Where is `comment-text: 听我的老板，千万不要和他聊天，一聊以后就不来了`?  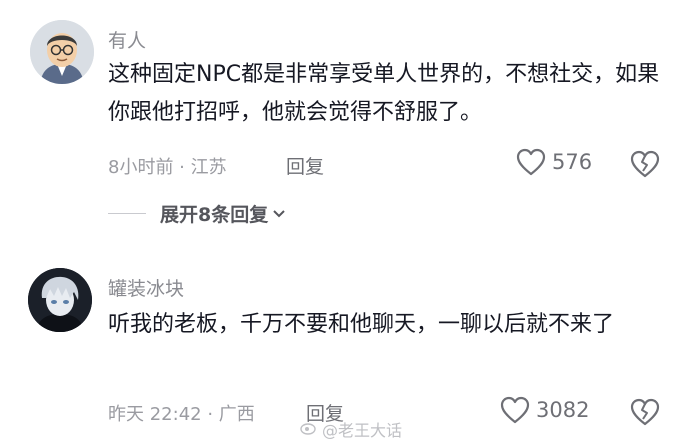 comment-text: 听我的老板，千万不要和他聊天，一聊以后就不来了 is located at coordinates (361, 324).